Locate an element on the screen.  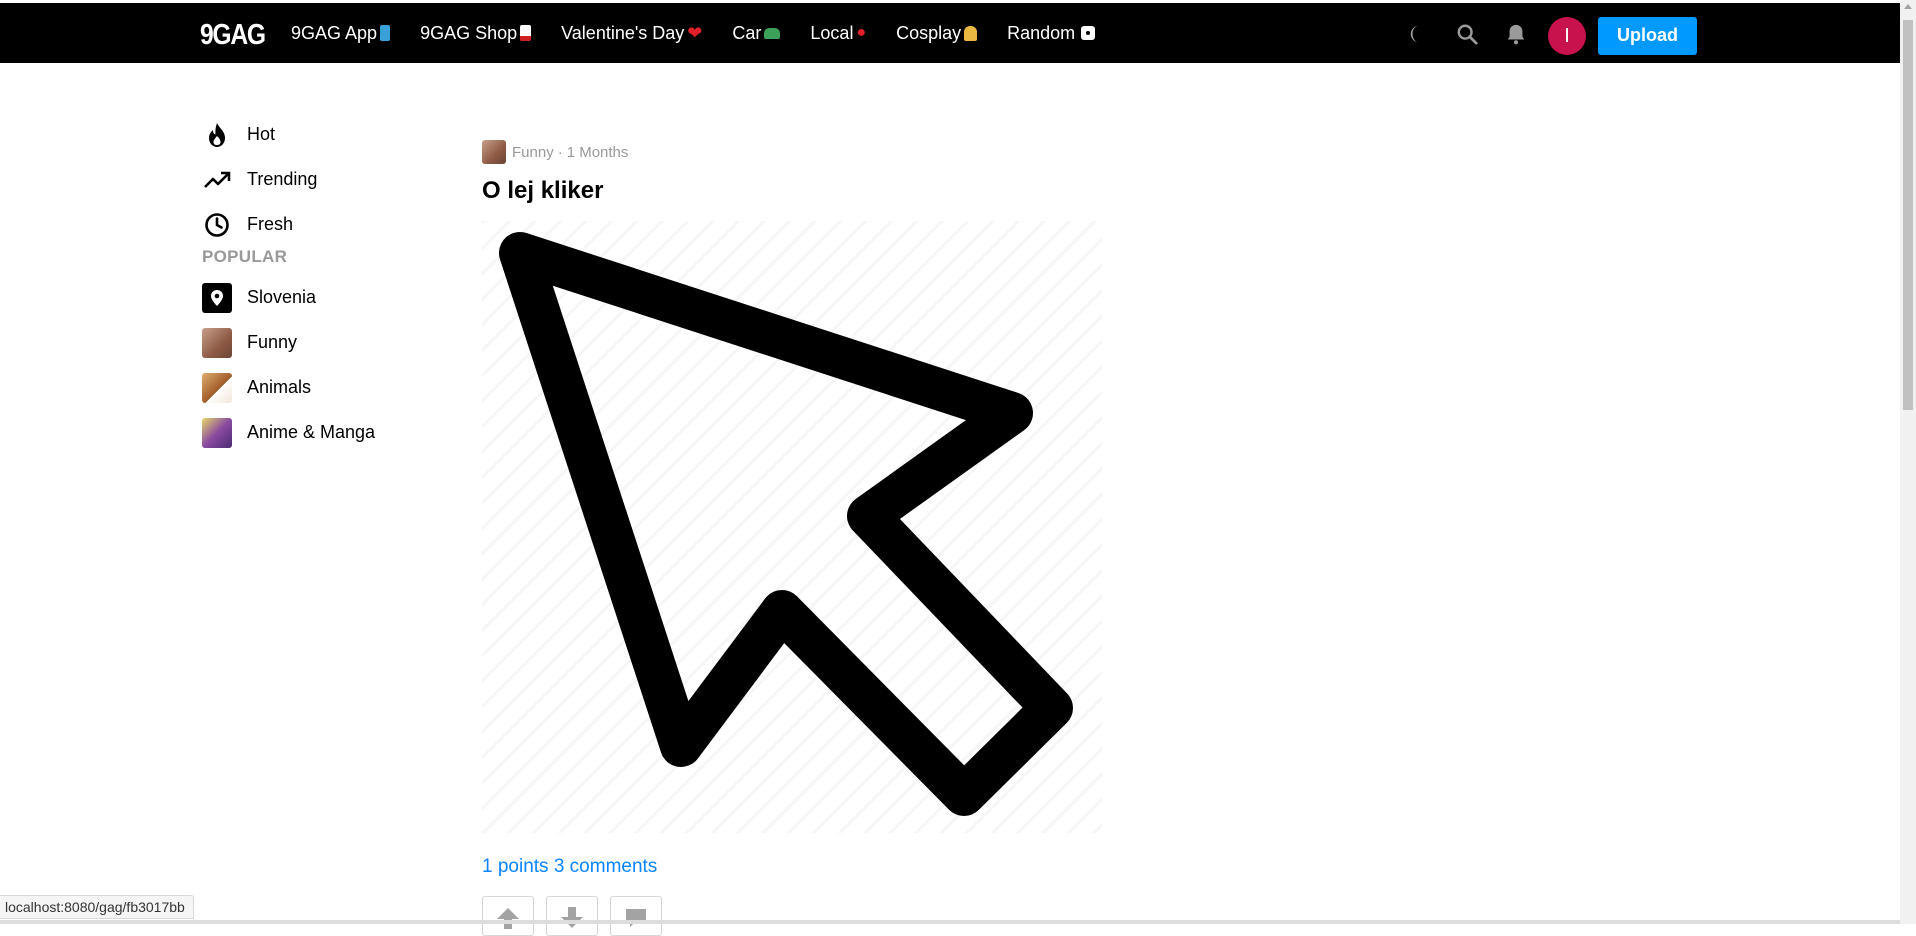
nav-item-car: Car is located at coordinates (756, 33).